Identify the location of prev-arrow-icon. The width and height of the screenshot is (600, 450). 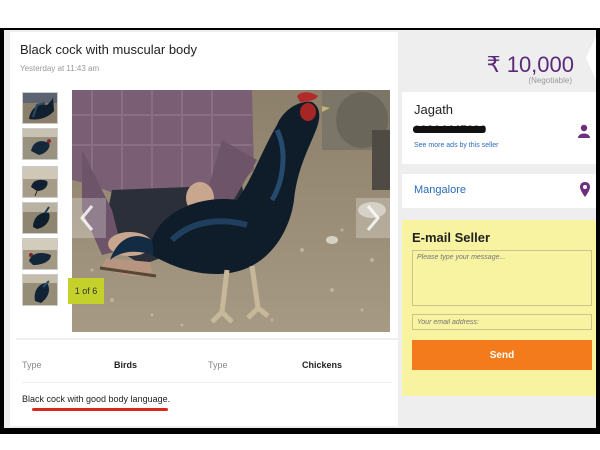
(89, 218).